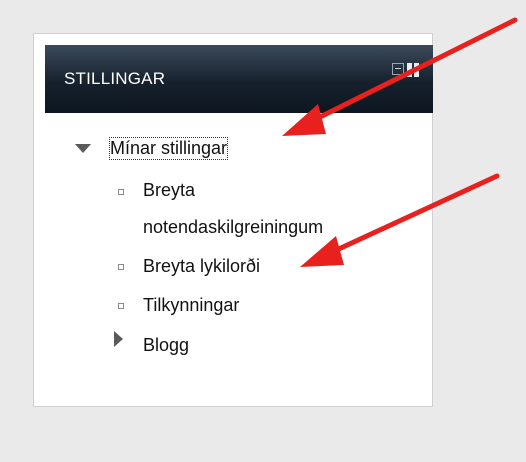 The image size is (526, 462). Describe the element at coordinates (115, 78) in the screenshot. I see `block-title: STILLINGAR` at that location.